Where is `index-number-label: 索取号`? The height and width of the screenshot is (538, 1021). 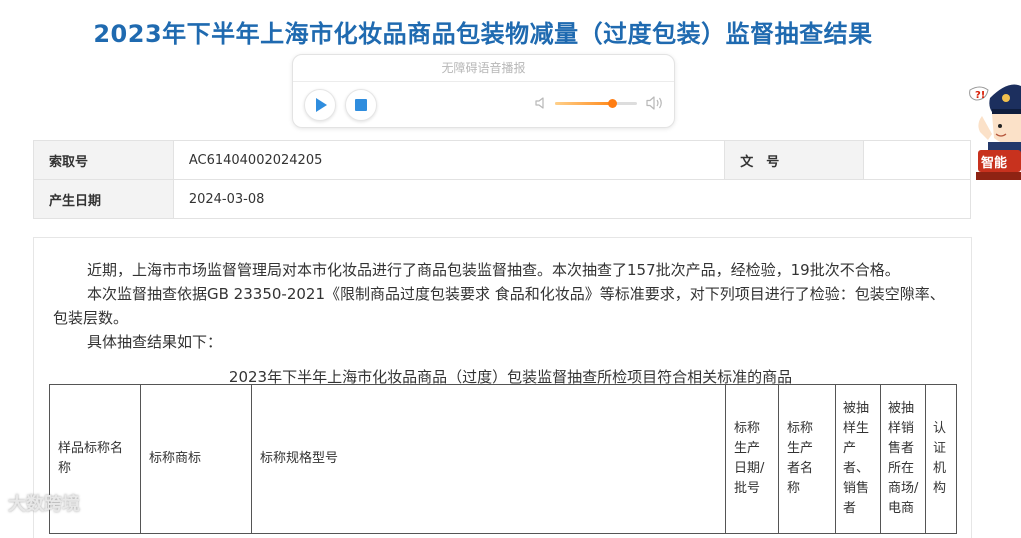
index-number-label: 索取号 is located at coordinates (103, 160).